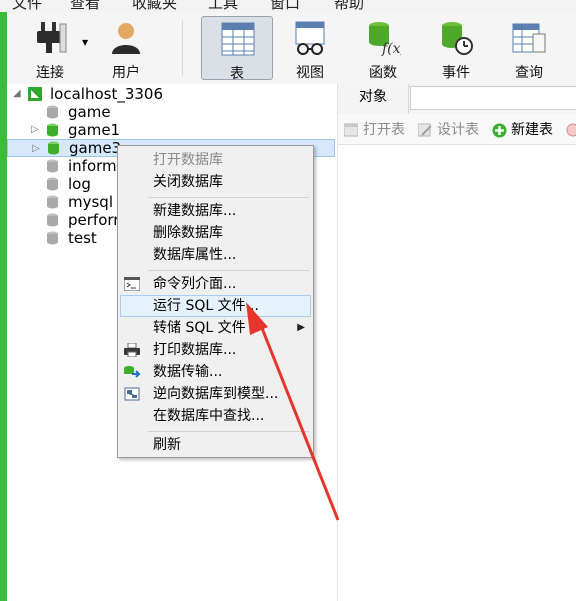  What do you see at coordinates (310, 73) in the screenshot?
I see `view-label: 视图` at bounding box center [310, 73].